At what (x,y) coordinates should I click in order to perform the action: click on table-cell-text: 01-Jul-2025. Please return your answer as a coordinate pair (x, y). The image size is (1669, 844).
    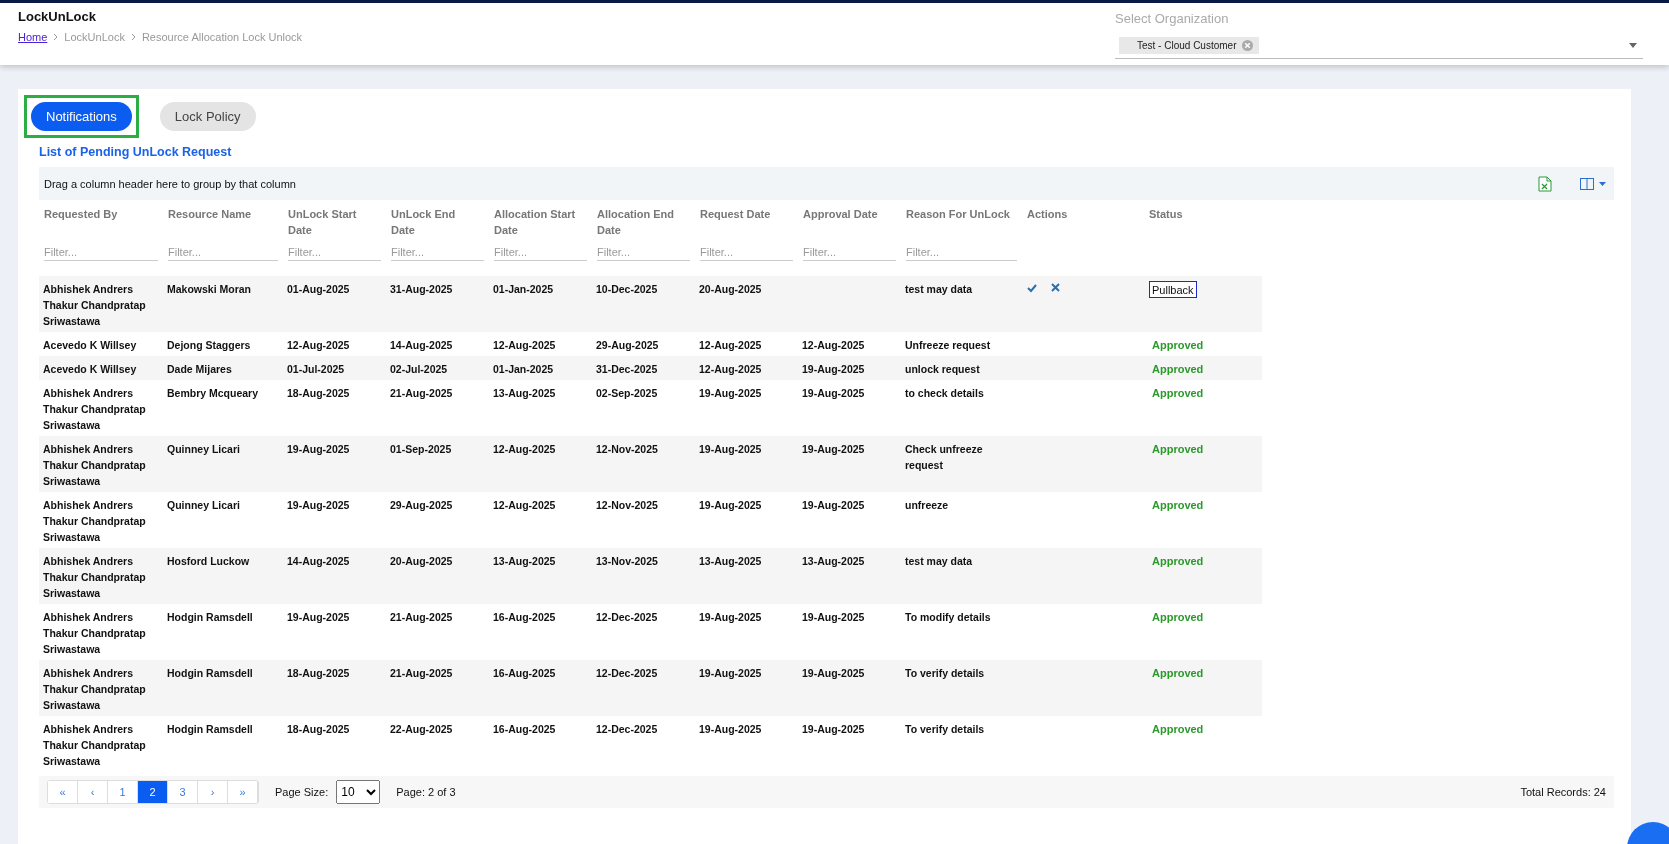
    Looking at the image, I should click on (316, 369).